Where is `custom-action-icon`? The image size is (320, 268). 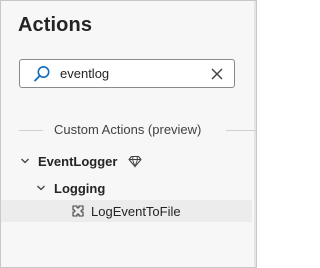 custom-action-icon is located at coordinates (78, 211).